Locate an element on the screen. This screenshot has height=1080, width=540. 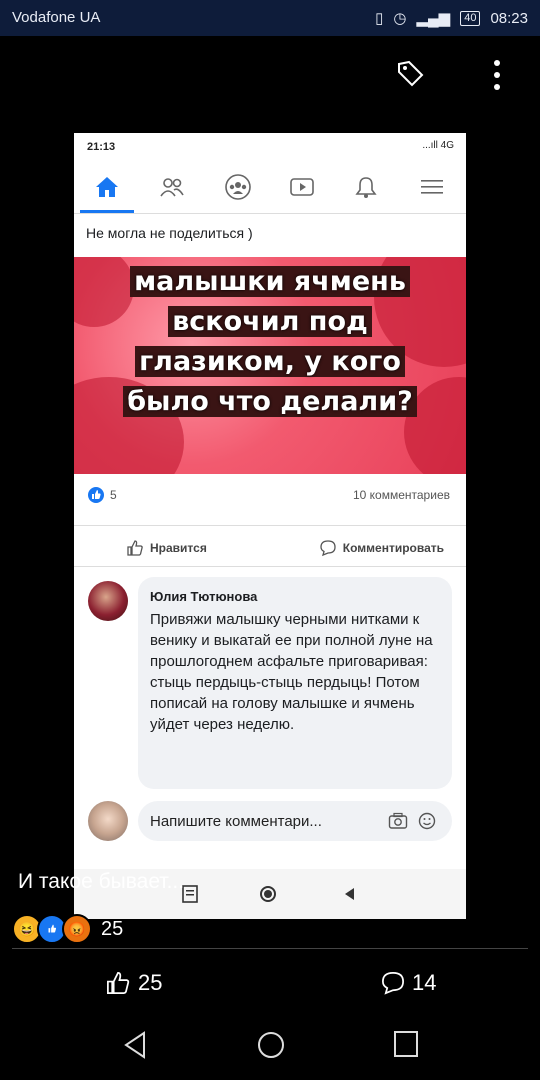
home-icon is located at coordinates (107, 187).